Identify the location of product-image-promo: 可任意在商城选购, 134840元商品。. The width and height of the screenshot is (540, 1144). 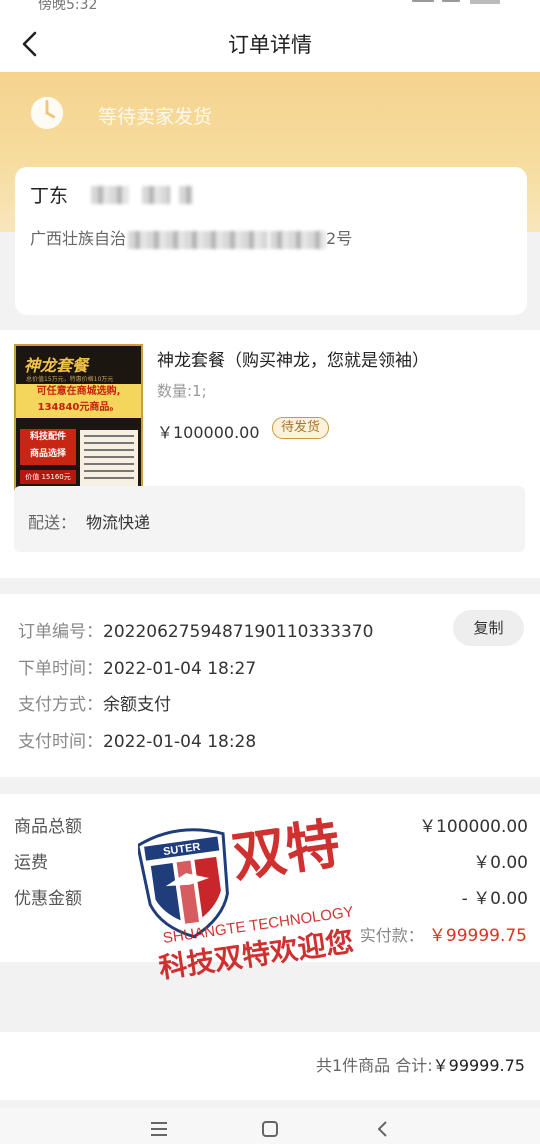
(78, 401).